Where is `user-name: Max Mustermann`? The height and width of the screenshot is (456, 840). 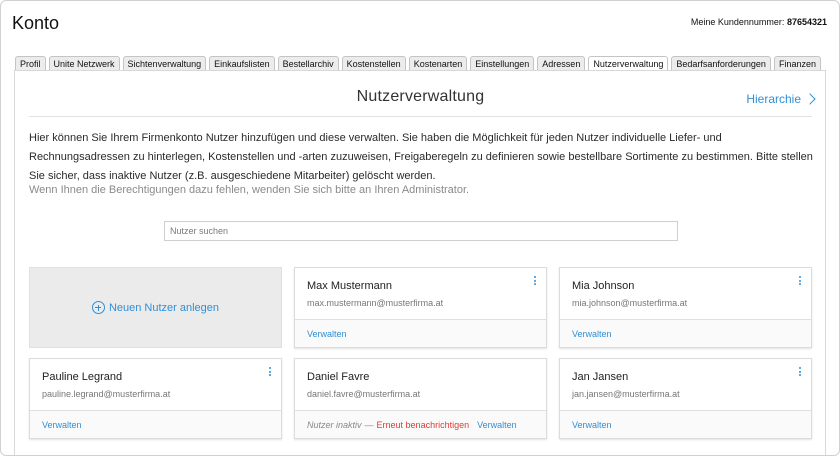 user-name: Max Mustermann is located at coordinates (349, 286).